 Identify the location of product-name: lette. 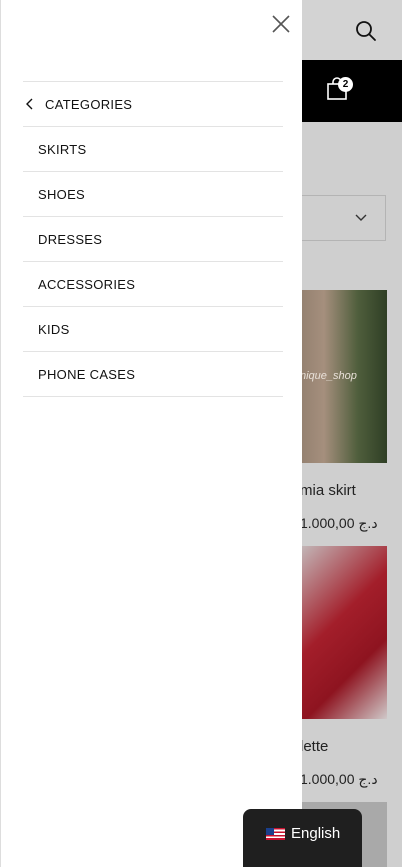
(314, 746).